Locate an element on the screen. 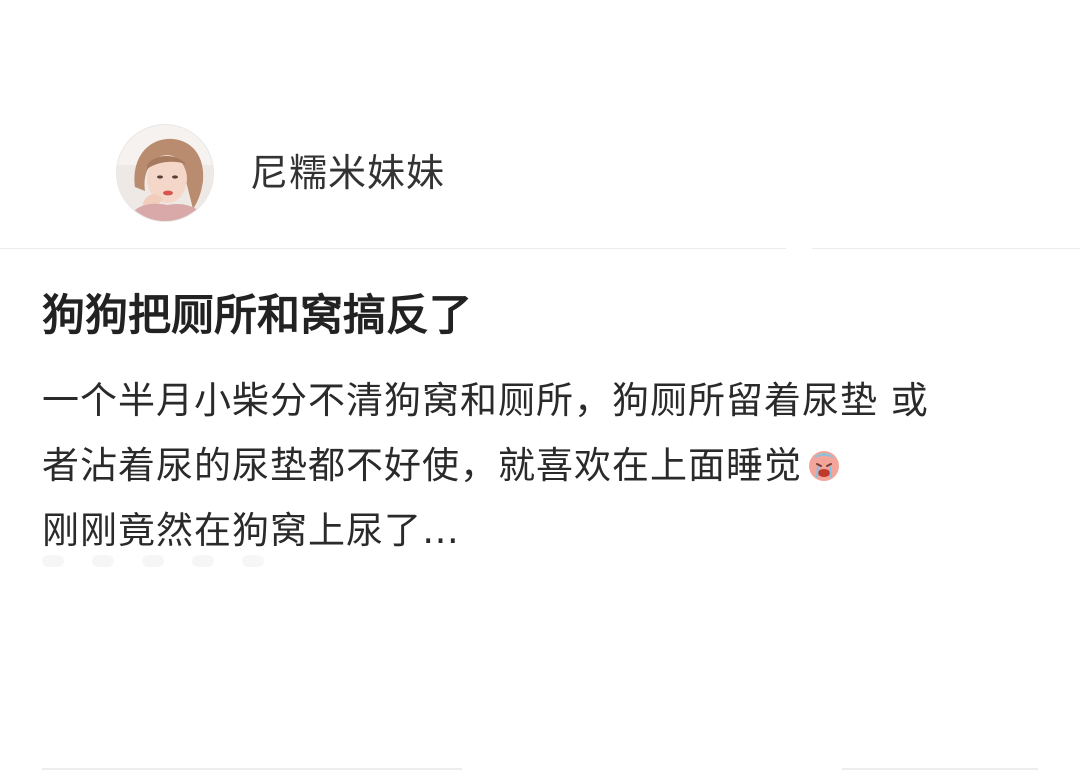  crying-face-emoji-icon is located at coordinates (824, 466).